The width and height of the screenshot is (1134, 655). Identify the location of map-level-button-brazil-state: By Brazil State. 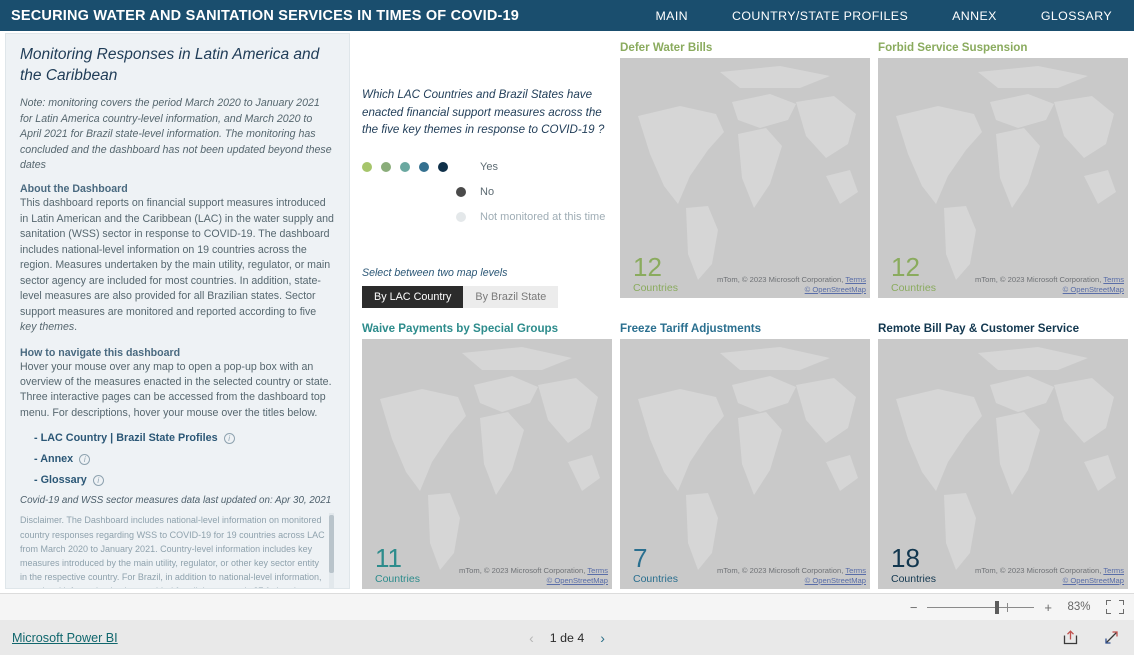
(511, 297).